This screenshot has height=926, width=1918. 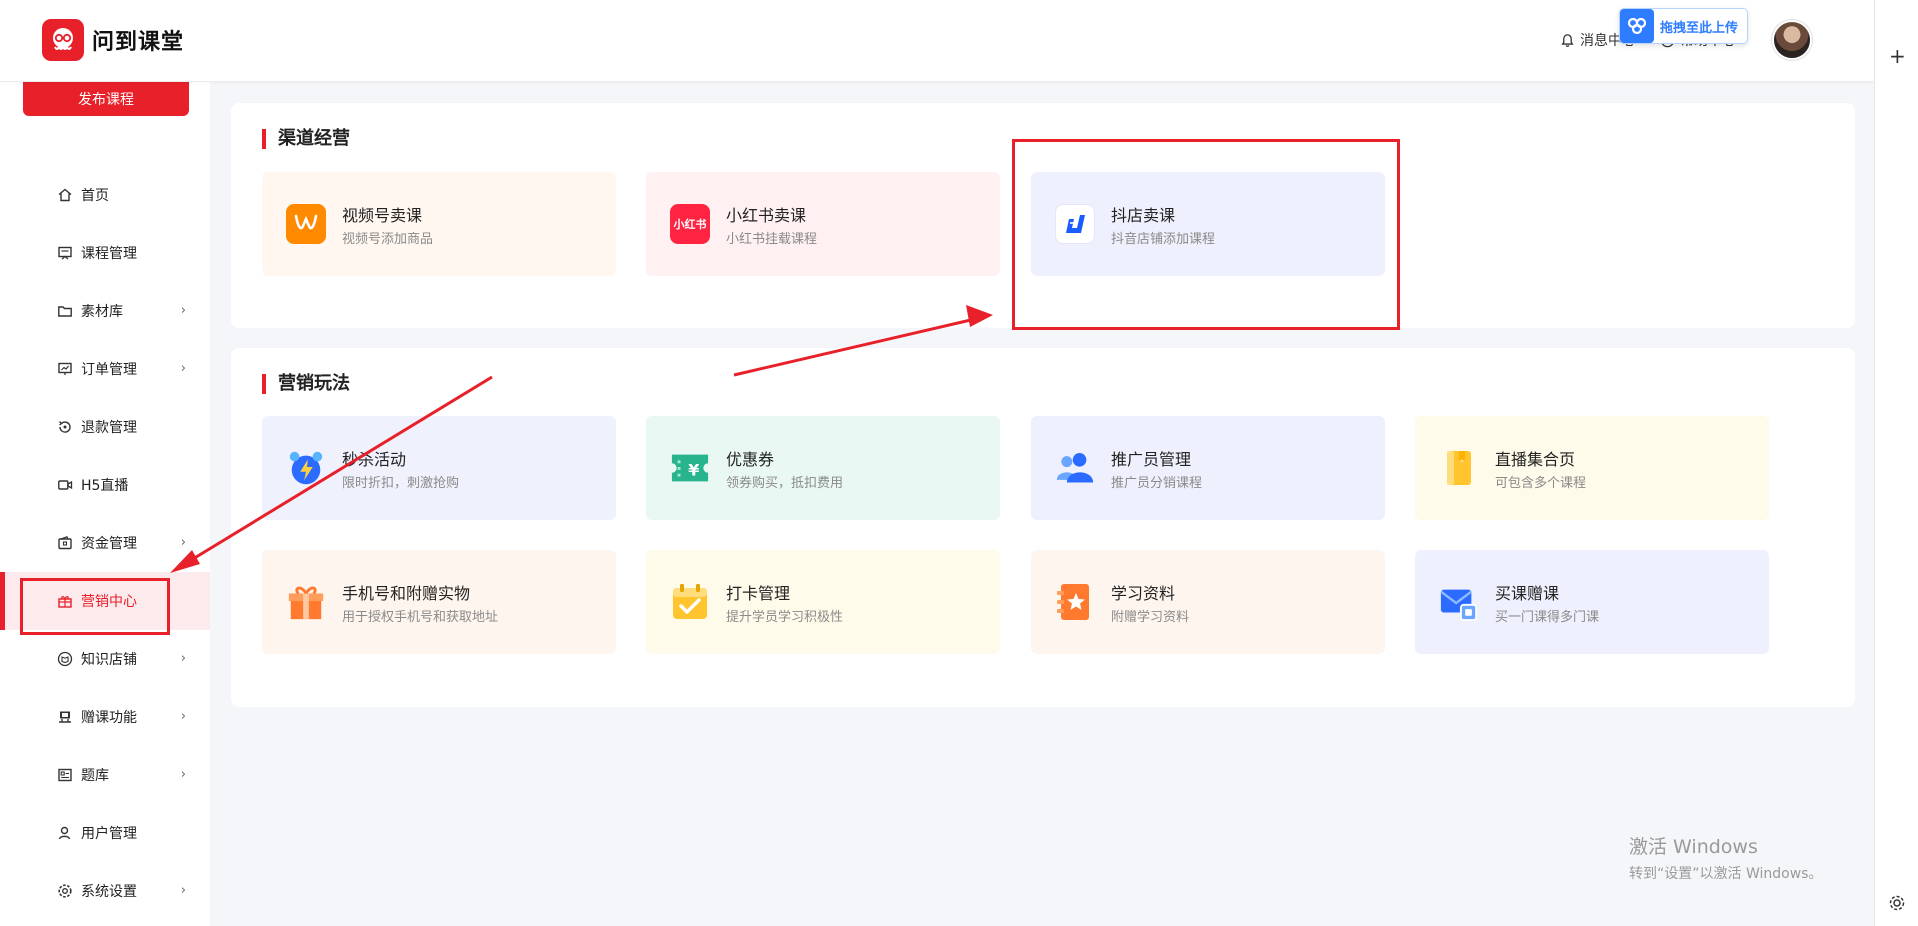 I want to click on checkin-icon, so click(x=690, y=602).